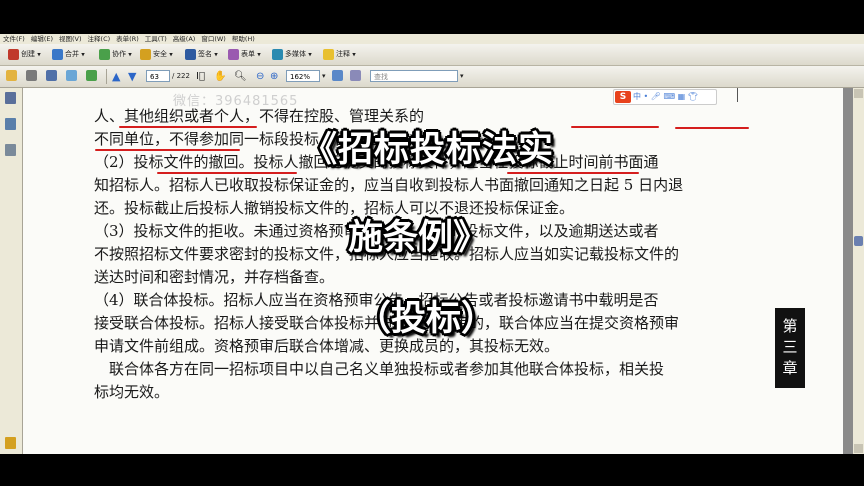 The height and width of the screenshot is (486, 864). I want to click on menu-view: 视图(V), so click(70, 39).